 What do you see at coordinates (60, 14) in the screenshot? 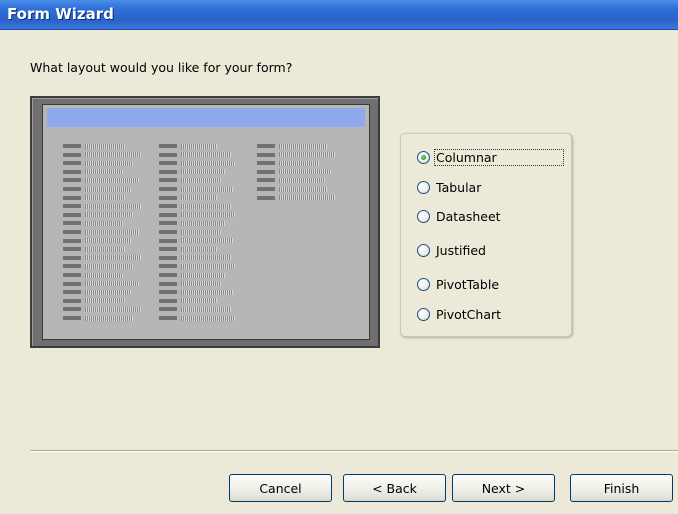
I see `window-title: Form Wizard` at bounding box center [60, 14].